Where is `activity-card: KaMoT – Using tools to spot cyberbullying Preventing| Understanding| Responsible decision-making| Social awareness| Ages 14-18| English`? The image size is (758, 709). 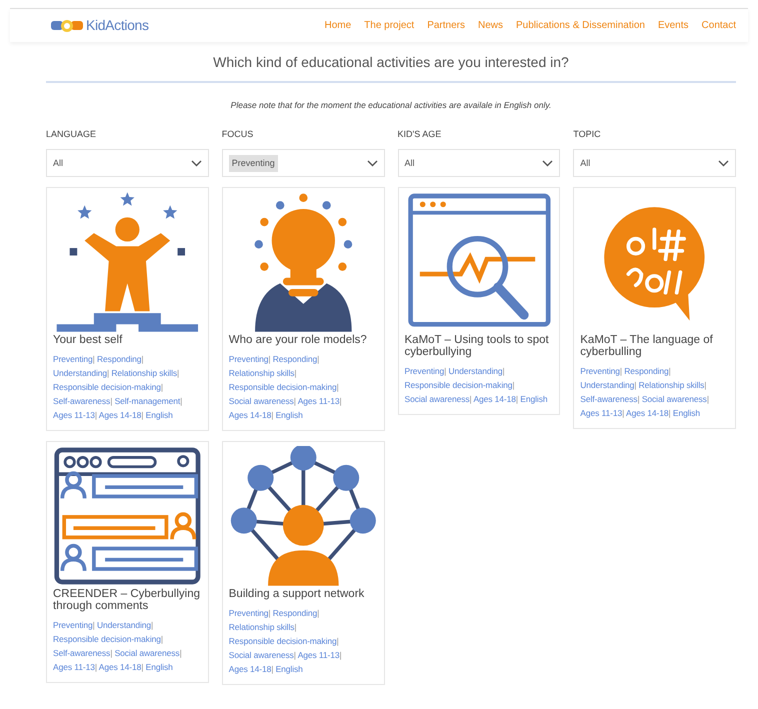
activity-card: KaMoT – Using tools to spot cyberbullying Preventing| Understanding| Responsible decision-making| Social awareness| Ages 14-18| English is located at coordinates (479, 301).